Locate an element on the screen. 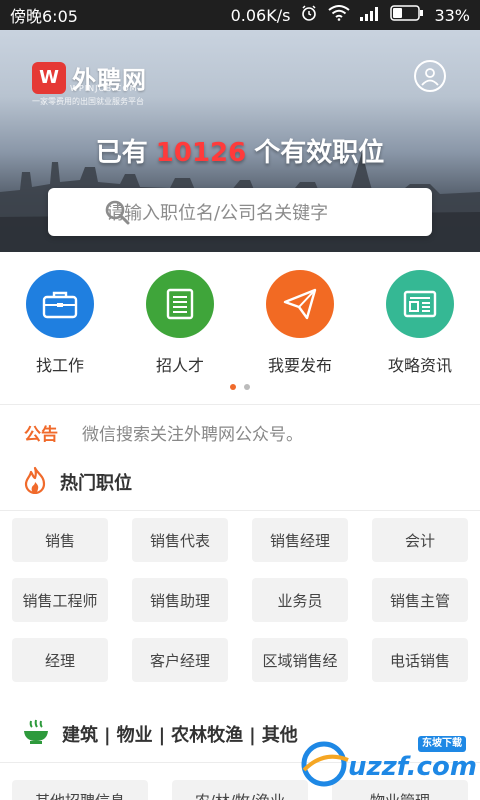 The image size is (480, 800). news-card-icon is located at coordinates (420, 304).